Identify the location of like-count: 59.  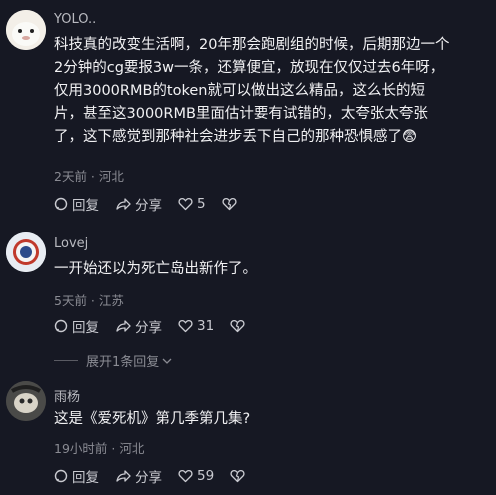
(206, 476).